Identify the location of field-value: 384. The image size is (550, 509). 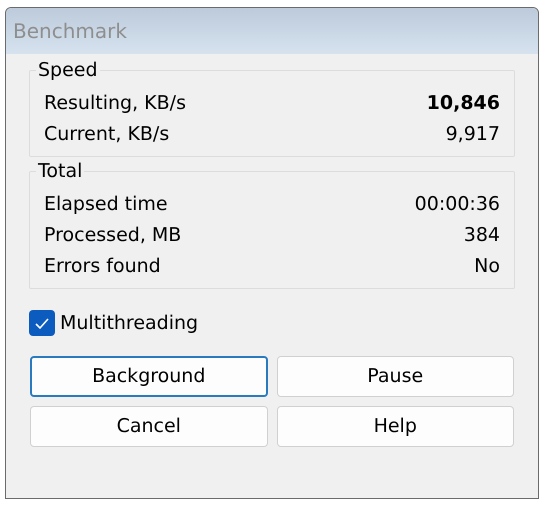
(482, 235).